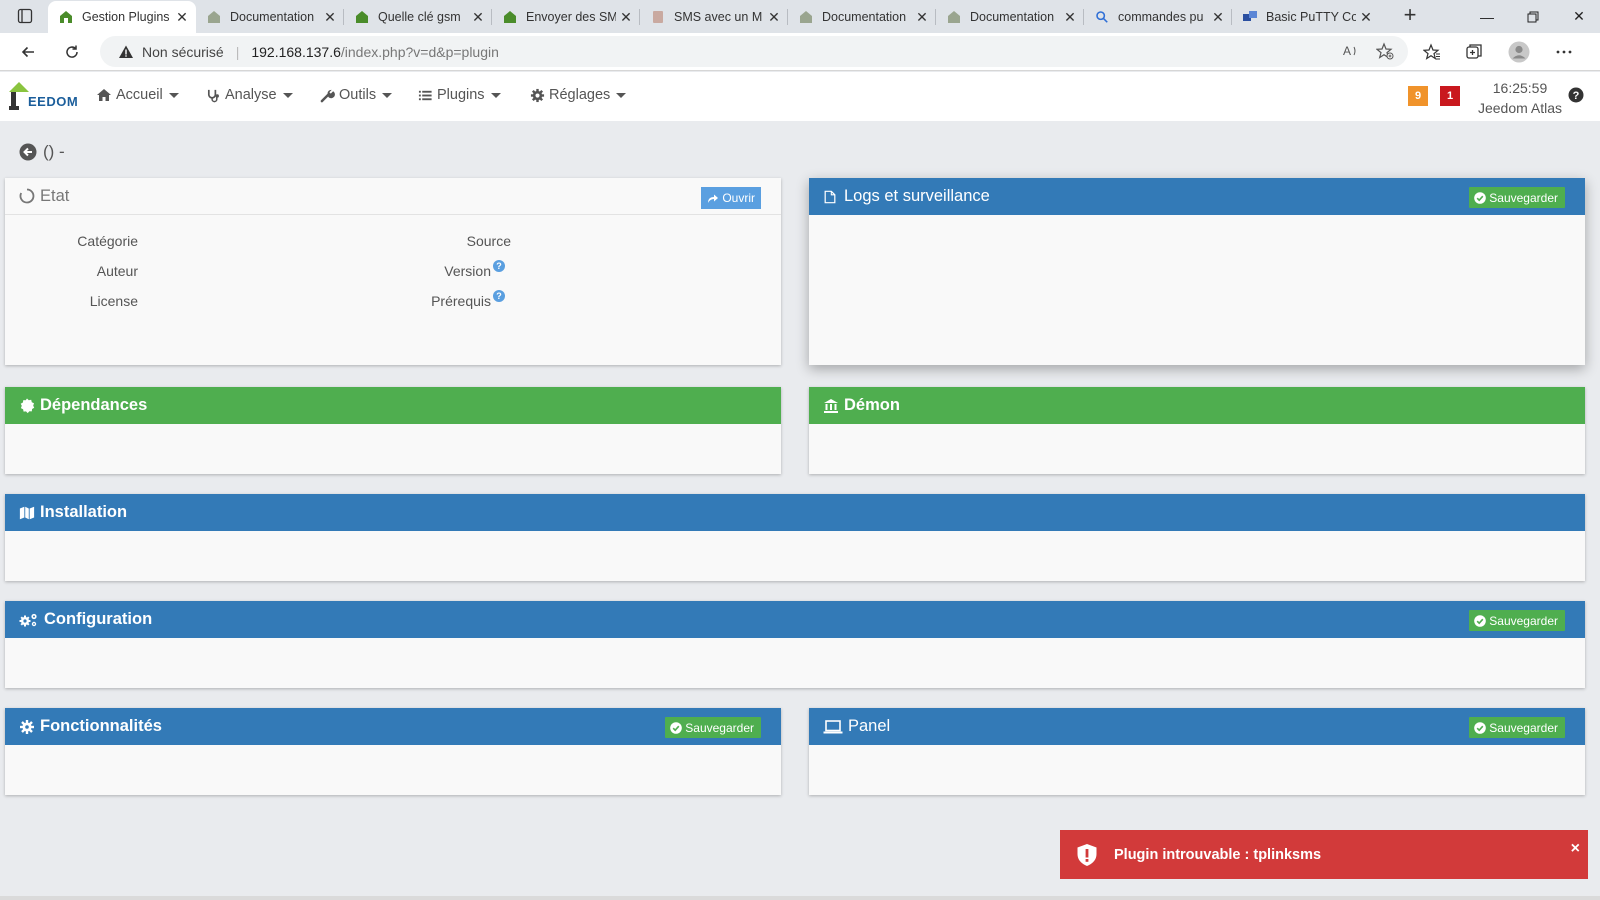  What do you see at coordinates (28, 152) in the screenshot?
I see `back-circle-icon` at bounding box center [28, 152].